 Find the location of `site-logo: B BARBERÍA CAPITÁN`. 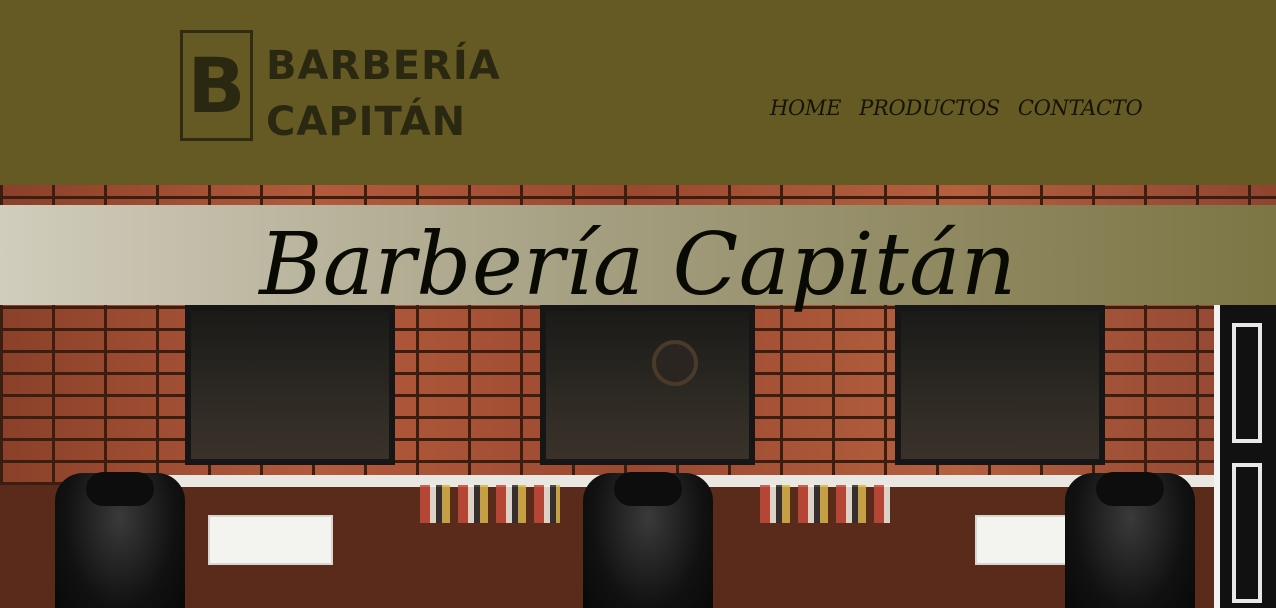

site-logo: B BARBERÍA CAPITÁN is located at coordinates (340, 87).